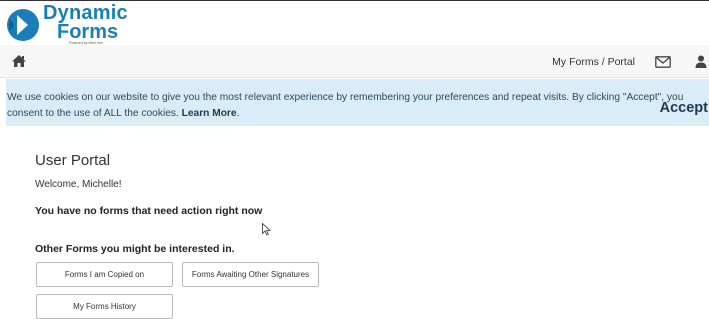 The height and width of the screenshot is (319, 709). What do you see at coordinates (88, 32) in the screenshot?
I see `brand-name-line2: Forms` at bounding box center [88, 32].